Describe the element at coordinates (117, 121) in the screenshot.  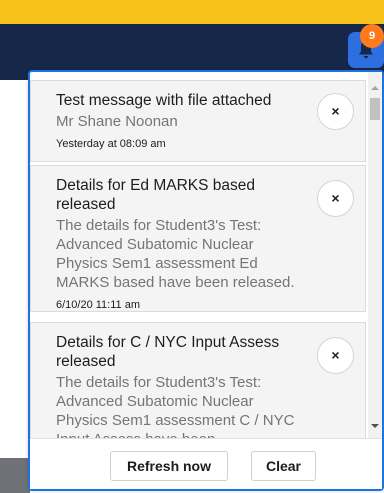
I see `notification-sender: Mr Shane Noonan` at that location.